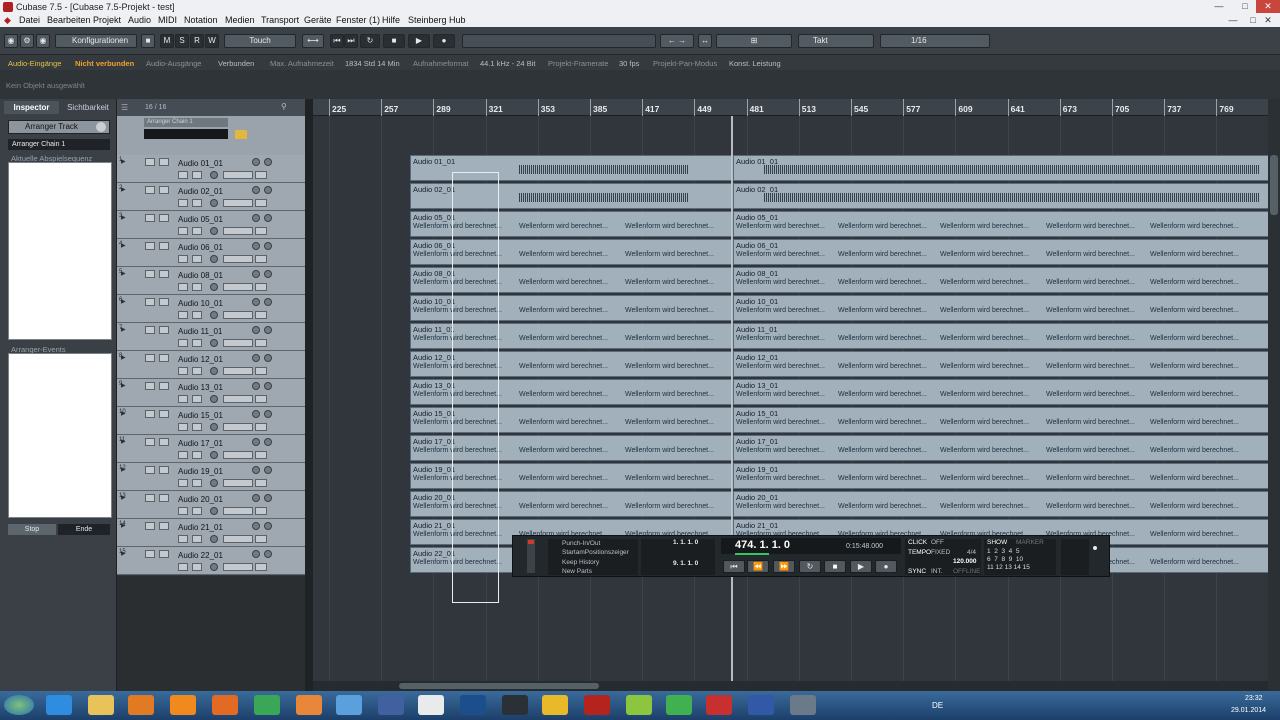  What do you see at coordinates (685, 542) in the screenshot?
I see `left-locator-value: 1. 1. 1. 0` at bounding box center [685, 542].